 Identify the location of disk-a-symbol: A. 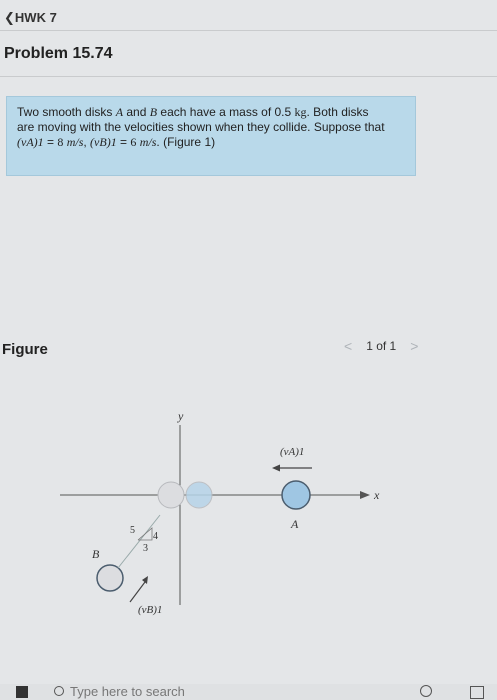
(119, 112).